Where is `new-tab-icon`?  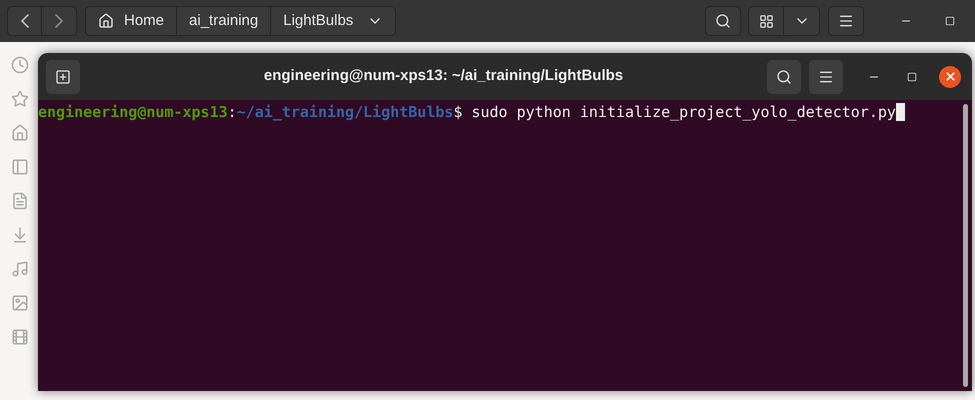
new-tab-icon is located at coordinates (63, 76).